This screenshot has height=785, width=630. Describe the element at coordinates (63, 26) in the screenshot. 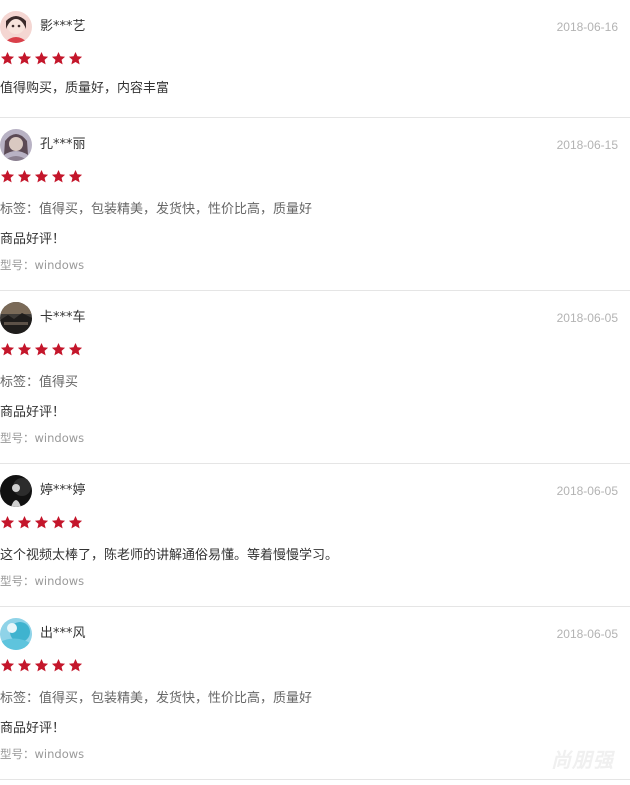

I see `user-name: 影***艺` at that location.